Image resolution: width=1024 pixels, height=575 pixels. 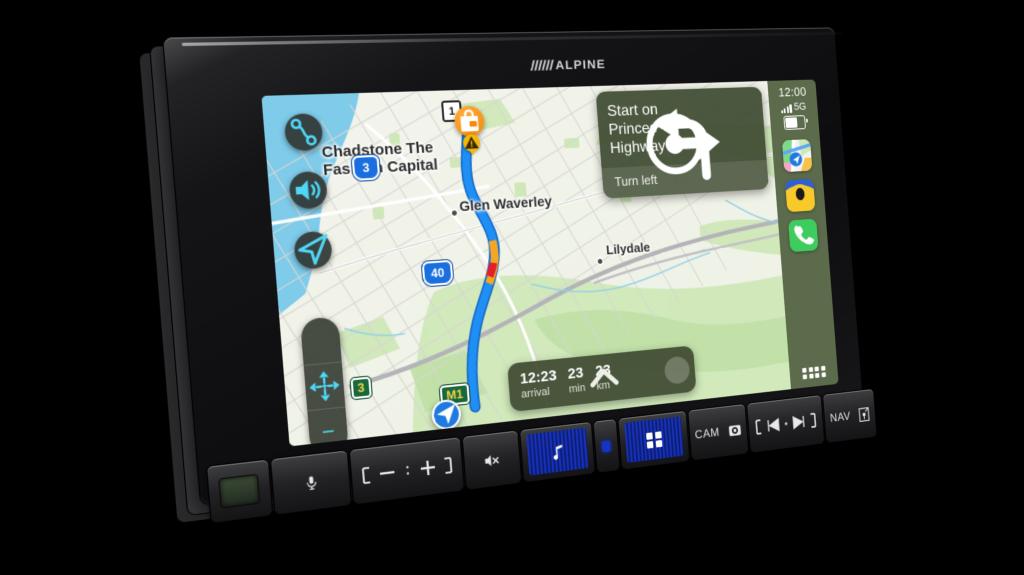 What do you see at coordinates (466, 119) in the screenshot?
I see `shopping-bag-icon` at bounding box center [466, 119].